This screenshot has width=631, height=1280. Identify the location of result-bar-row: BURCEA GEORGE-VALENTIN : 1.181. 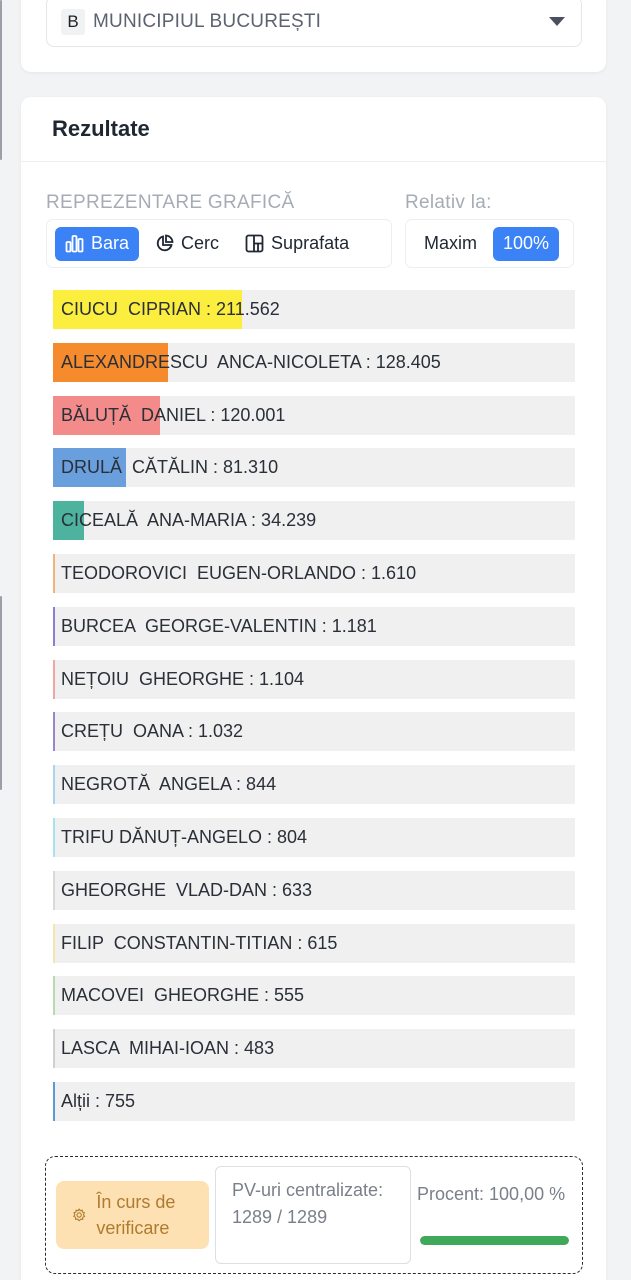
(314, 626).